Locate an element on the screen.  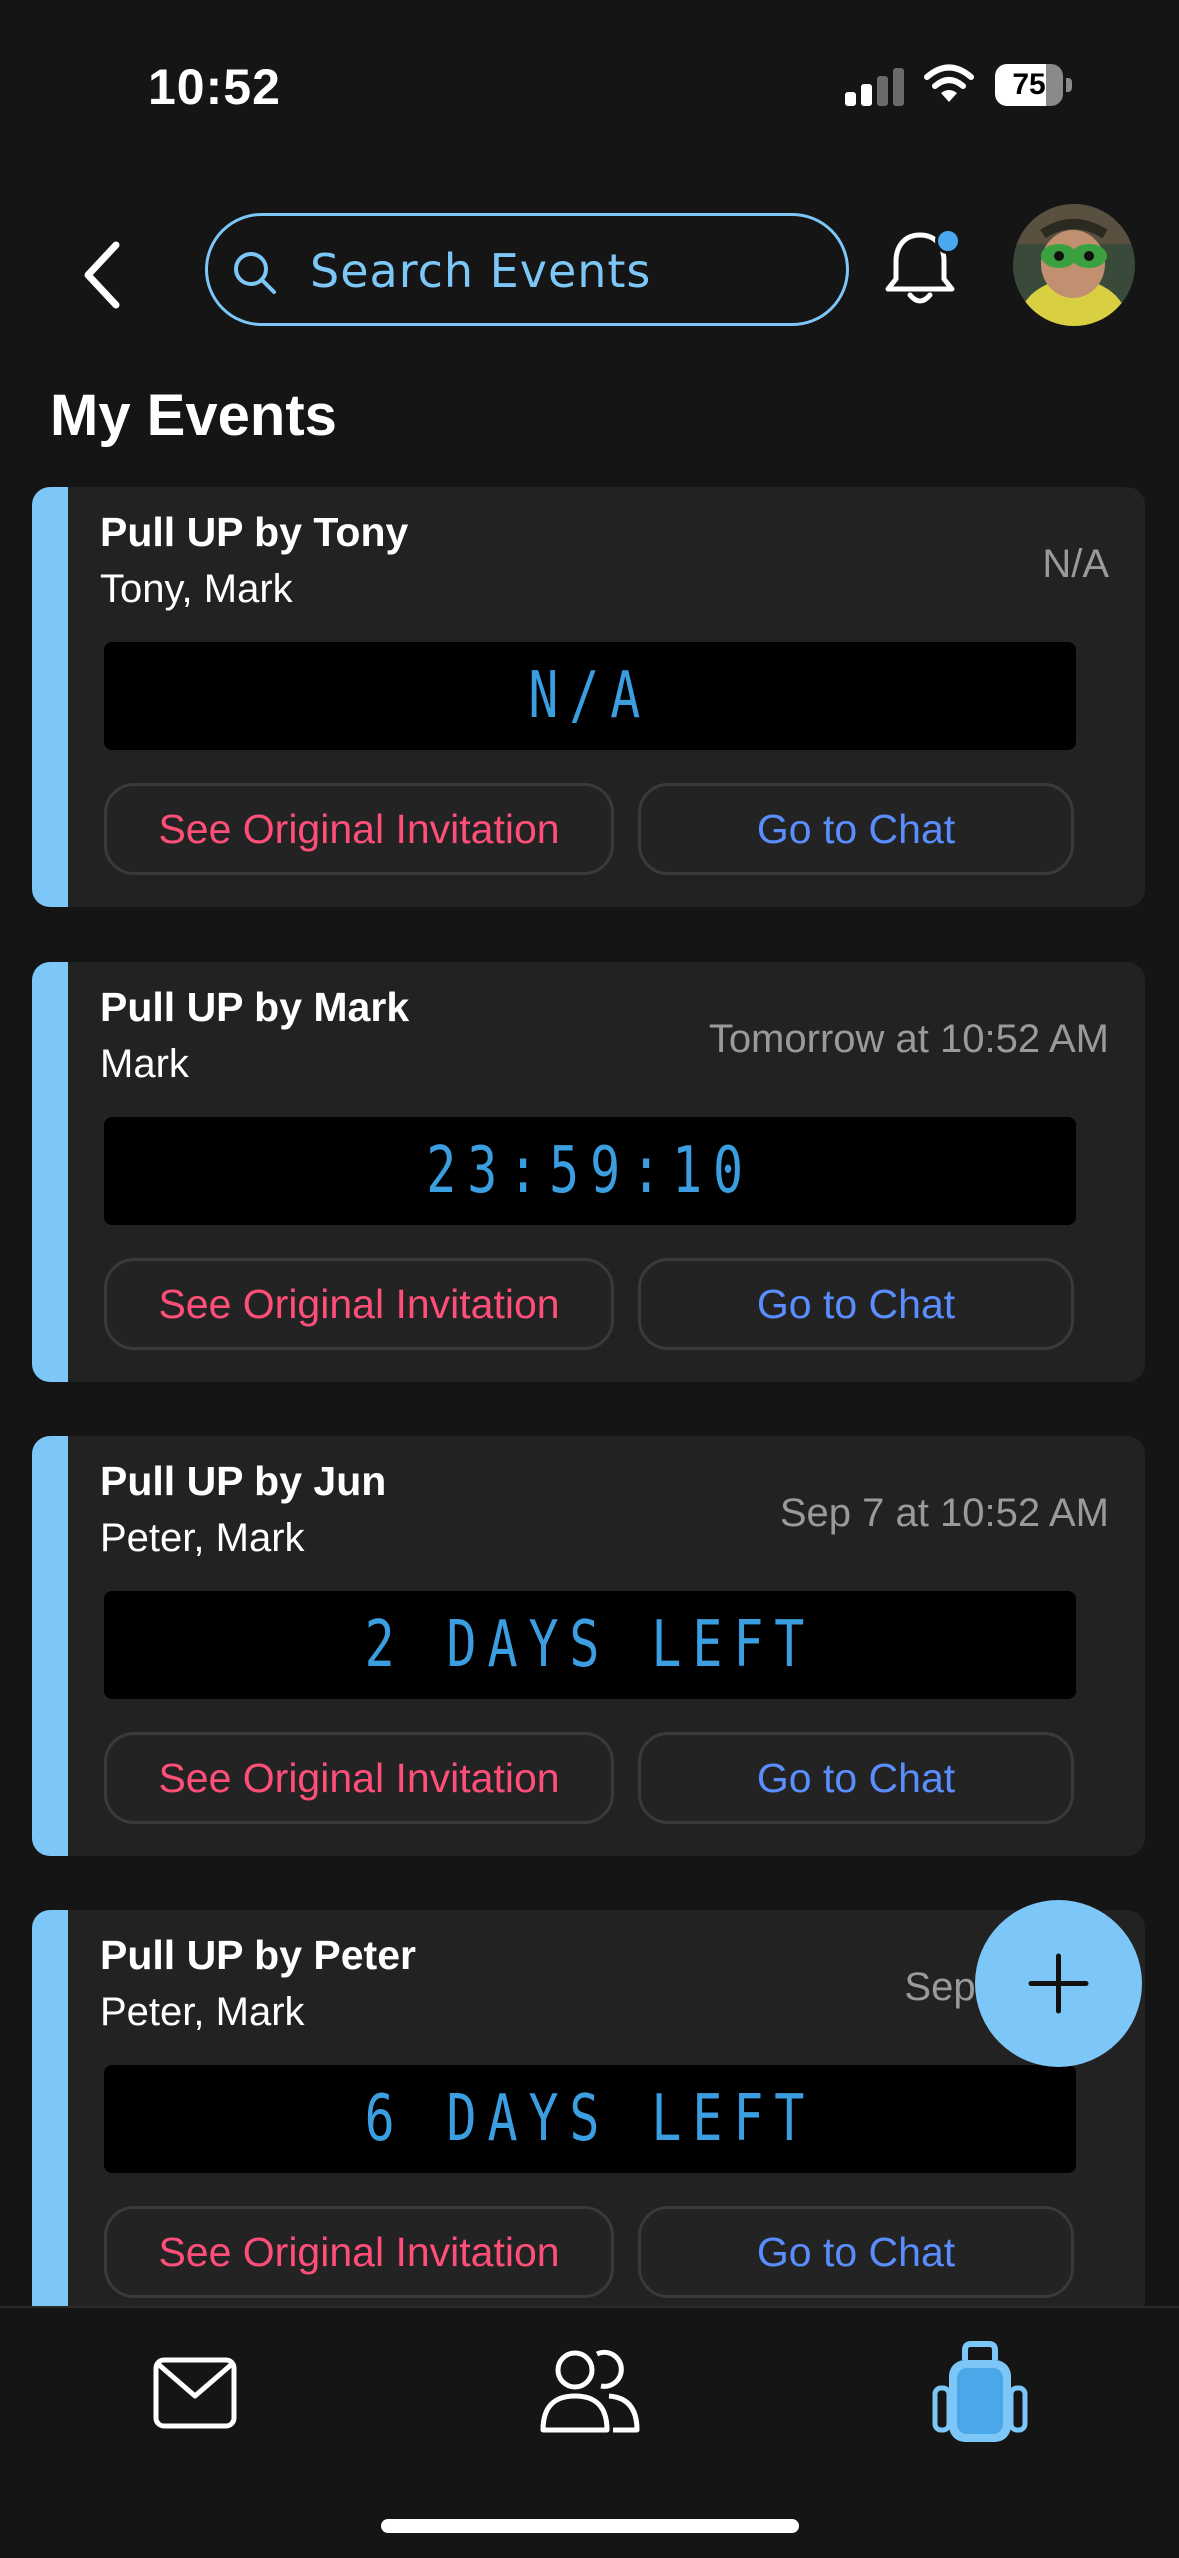
battery-level: 75 is located at coordinates (1029, 84).